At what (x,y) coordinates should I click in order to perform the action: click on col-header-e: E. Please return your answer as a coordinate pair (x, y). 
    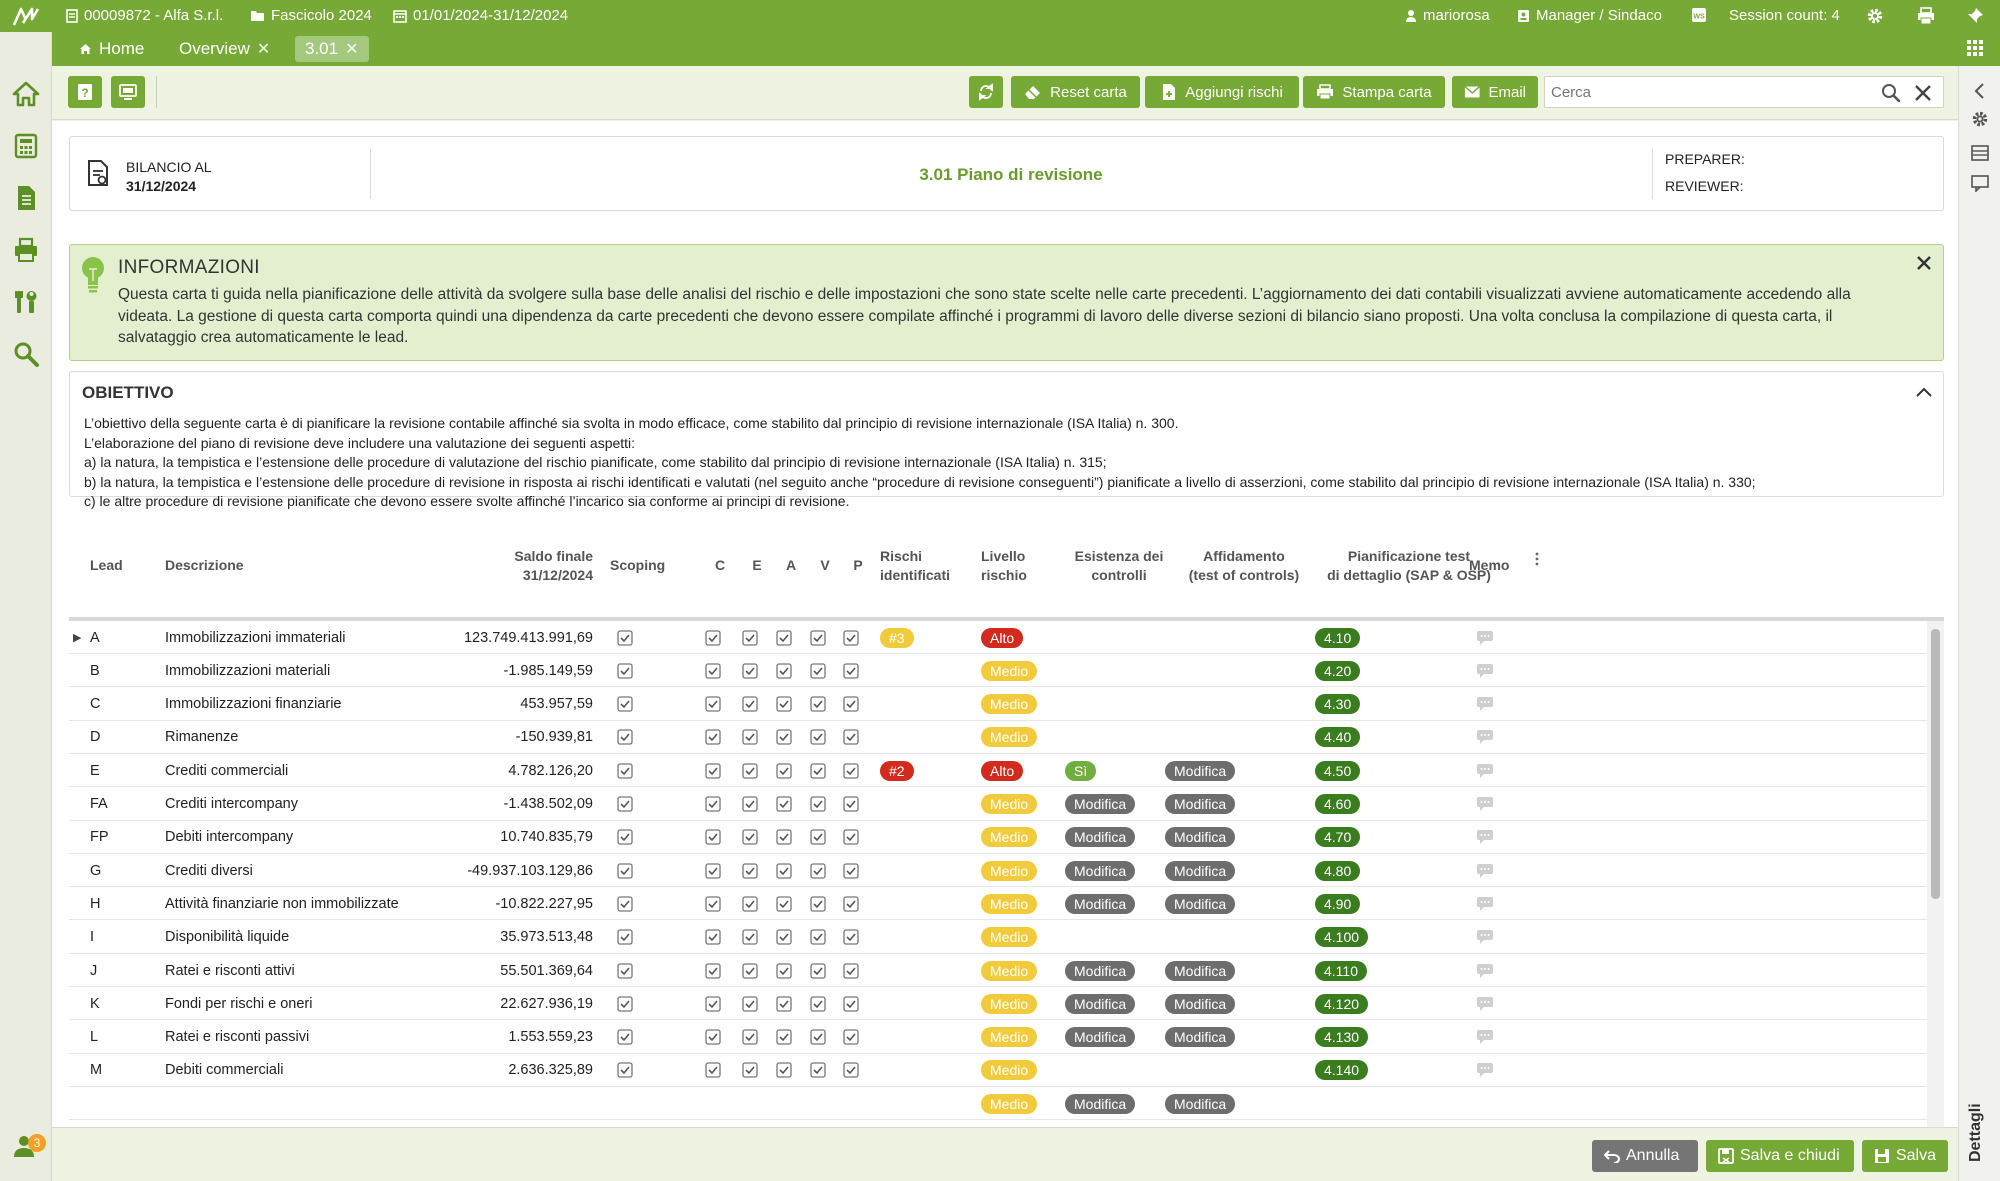
    Looking at the image, I should click on (757, 565).